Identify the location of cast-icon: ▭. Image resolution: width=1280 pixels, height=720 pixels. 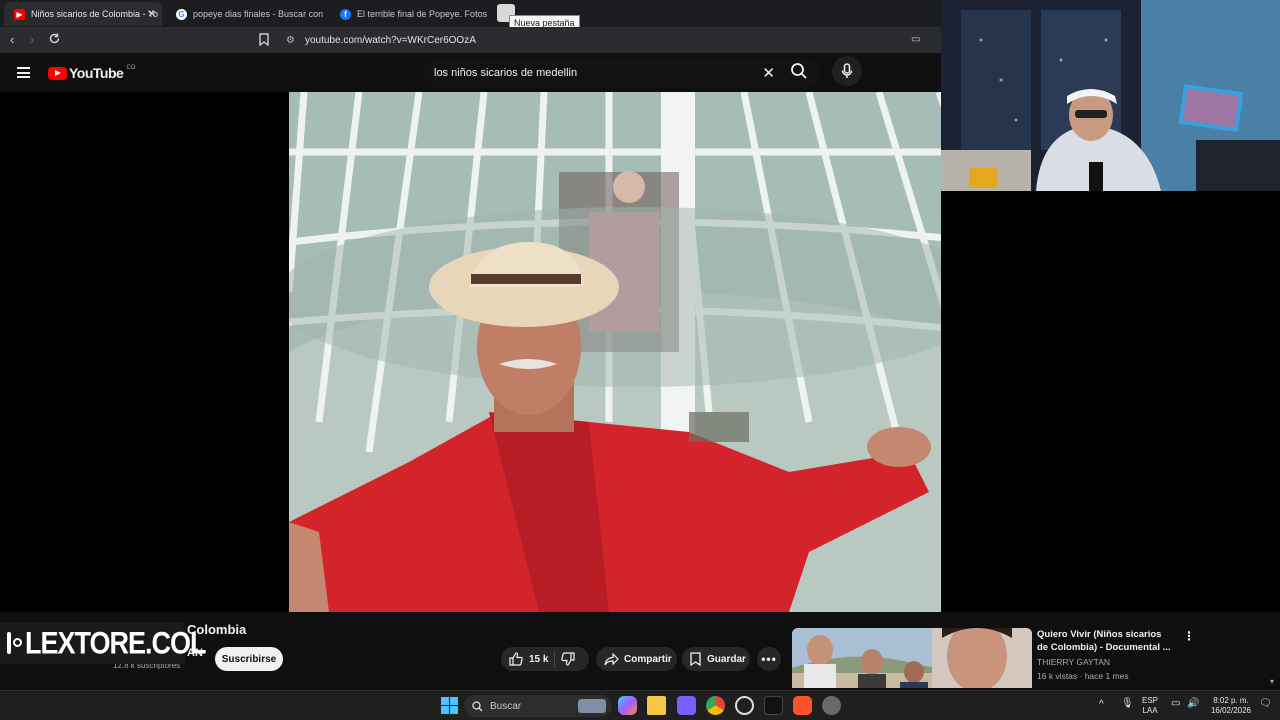
(915, 39).